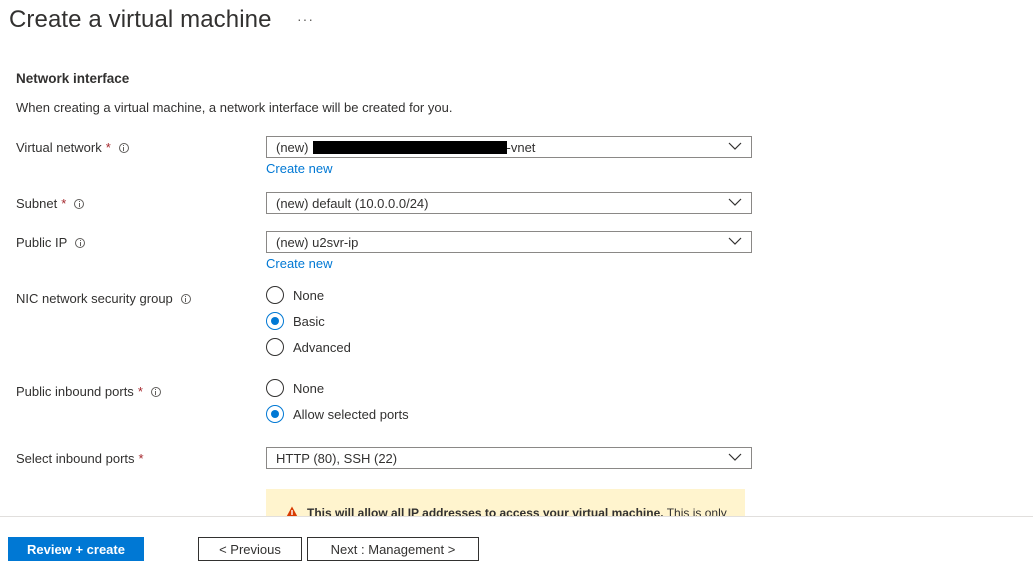 The width and height of the screenshot is (1033, 571). Describe the element at coordinates (94, 298) in the screenshot. I see `nic-nsg-label: NIC network security group` at that location.